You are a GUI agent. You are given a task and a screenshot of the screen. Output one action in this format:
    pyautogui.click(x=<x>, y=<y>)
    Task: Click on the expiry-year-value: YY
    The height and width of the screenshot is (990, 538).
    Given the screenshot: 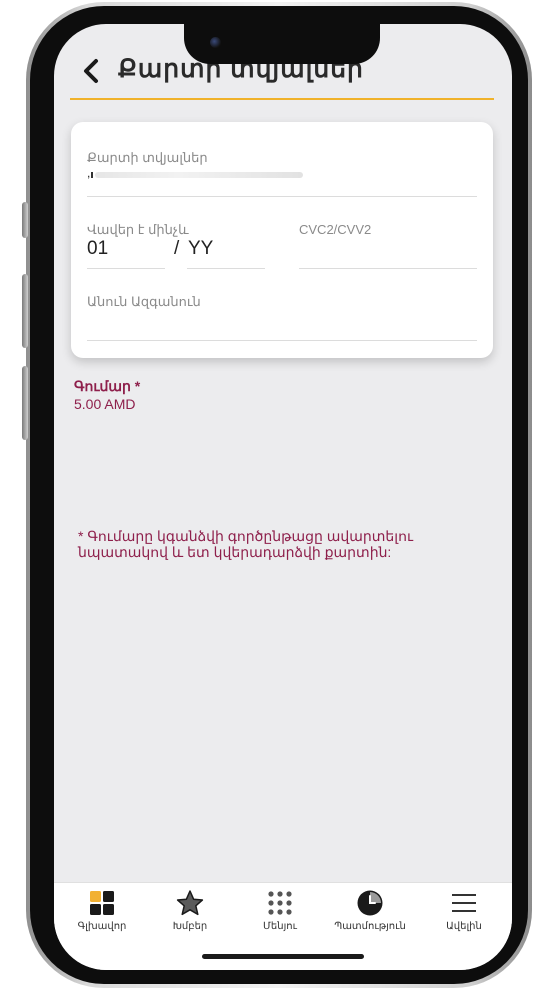 What is the action you would take?
    pyautogui.click(x=201, y=248)
    